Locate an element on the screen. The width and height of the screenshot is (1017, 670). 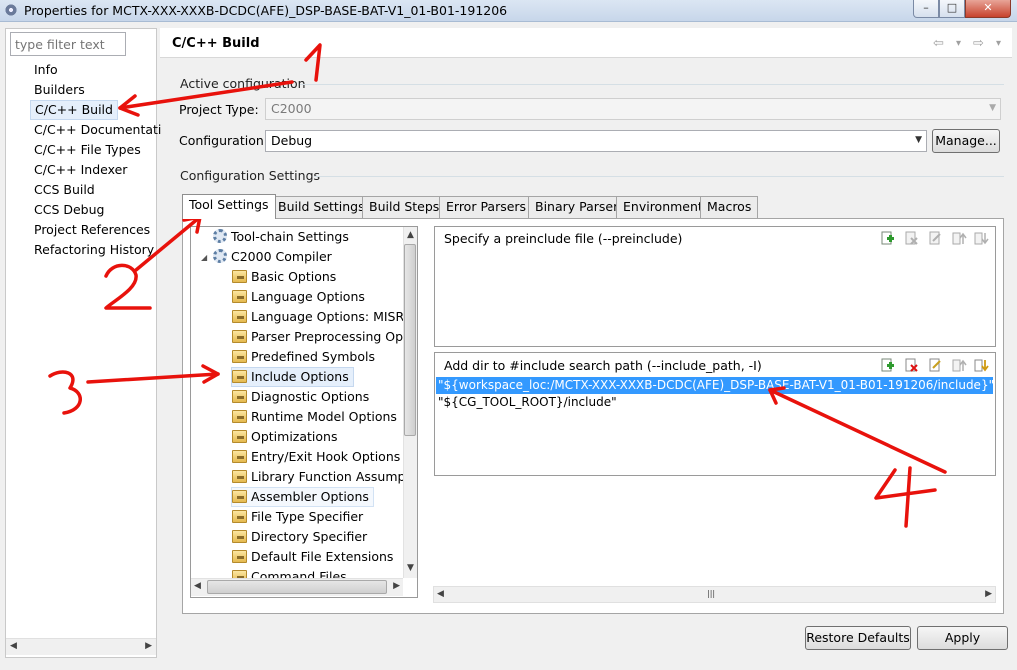
tab-tool-settings: Tool Settings is located at coordinates (229, 206).